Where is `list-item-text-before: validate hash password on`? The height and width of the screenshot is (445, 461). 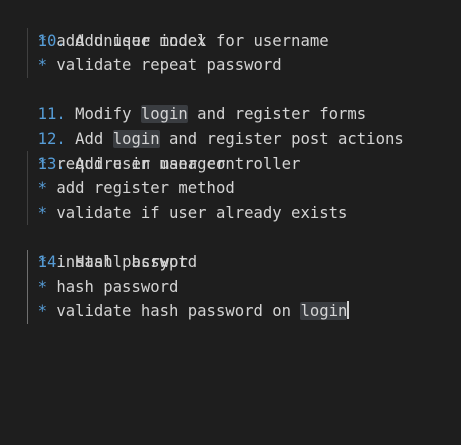 list-item-text-before: validate hash password on is located at coordinates (178, 311).